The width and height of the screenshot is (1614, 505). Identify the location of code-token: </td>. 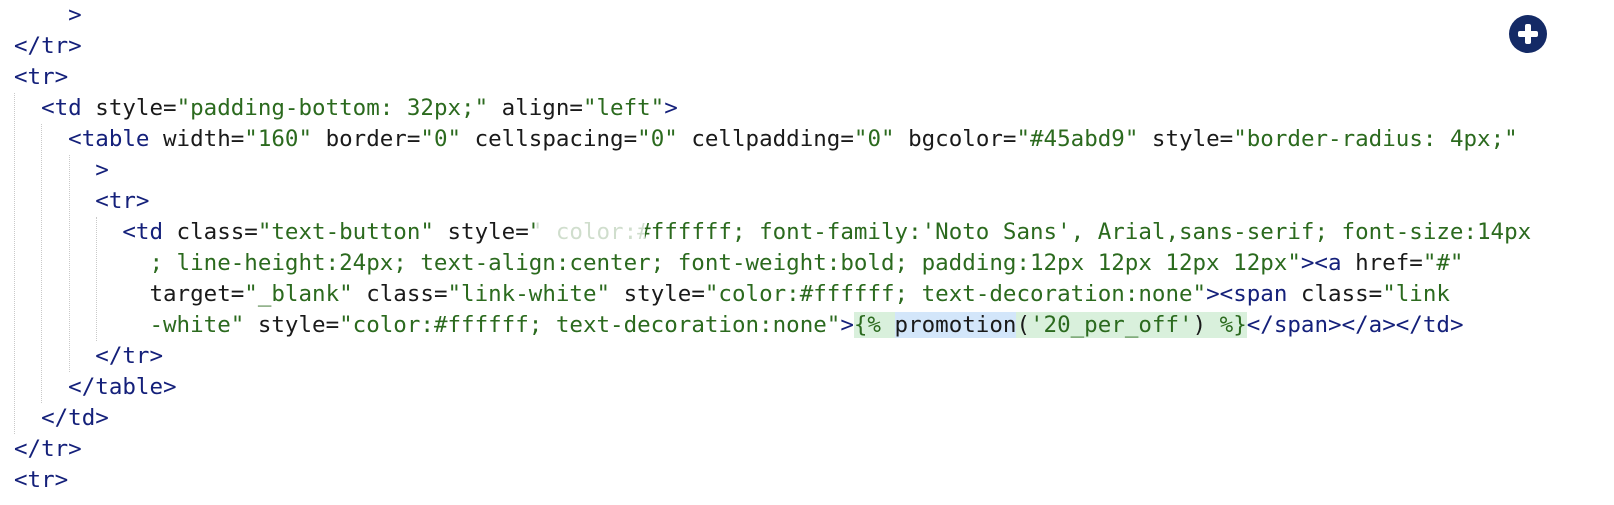
(61, 418).